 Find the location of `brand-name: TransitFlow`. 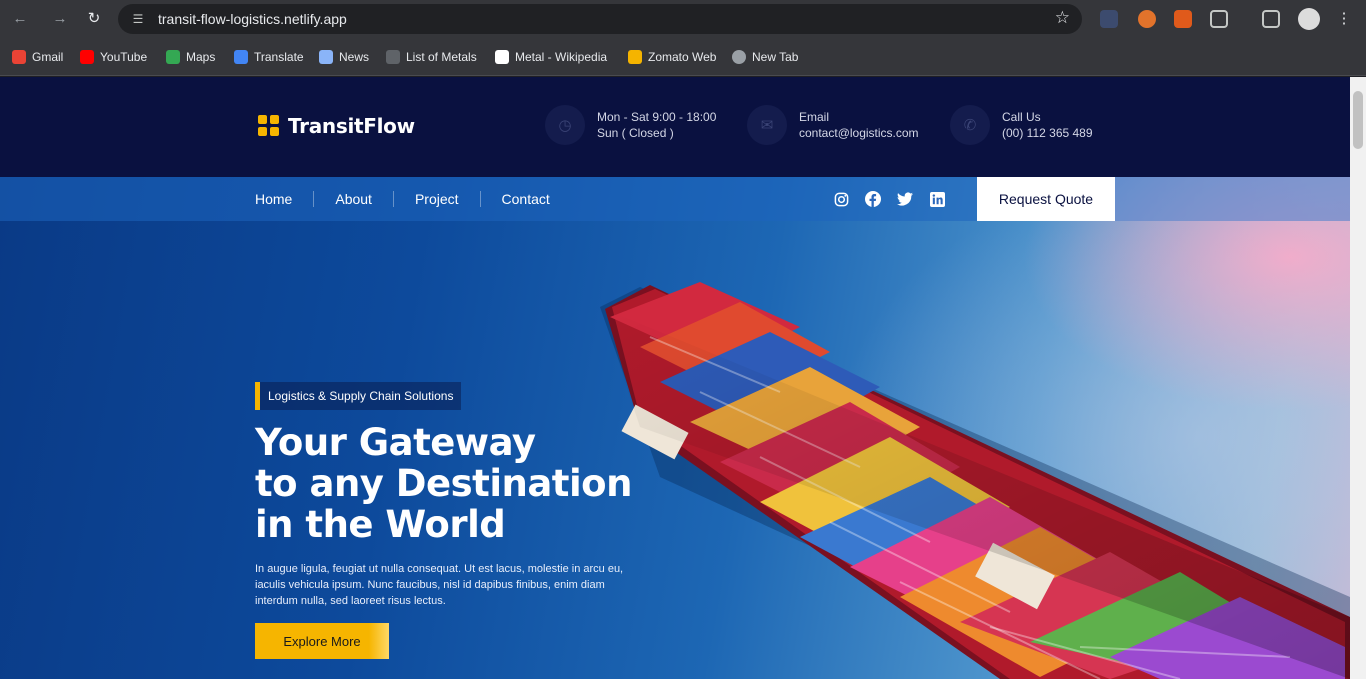

brand-name: TransitFlow is located at coordinates (351, 126).